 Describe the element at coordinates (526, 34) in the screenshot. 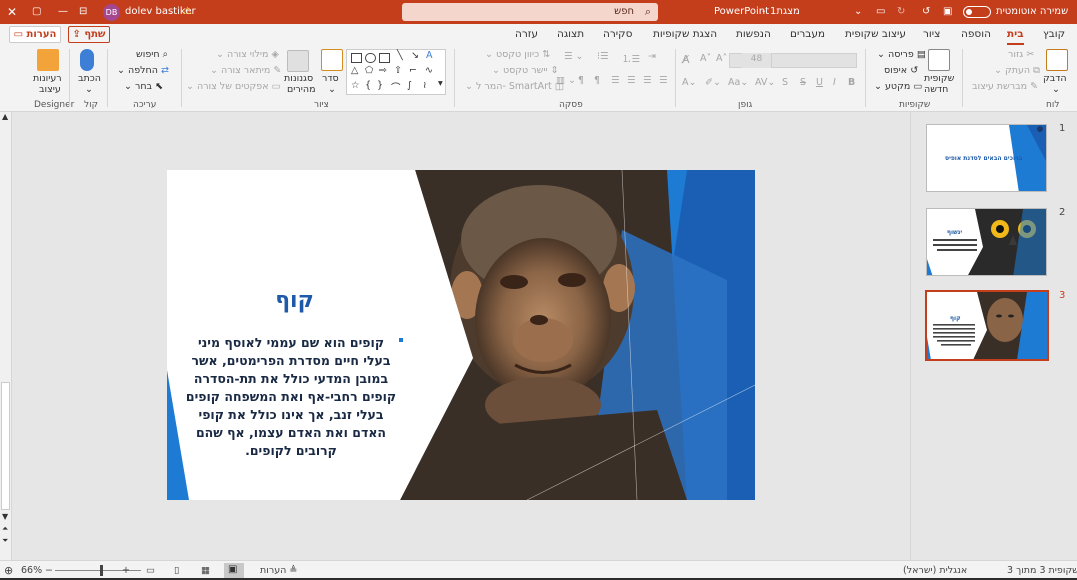

I see `tab-help: עזרה` at that location.